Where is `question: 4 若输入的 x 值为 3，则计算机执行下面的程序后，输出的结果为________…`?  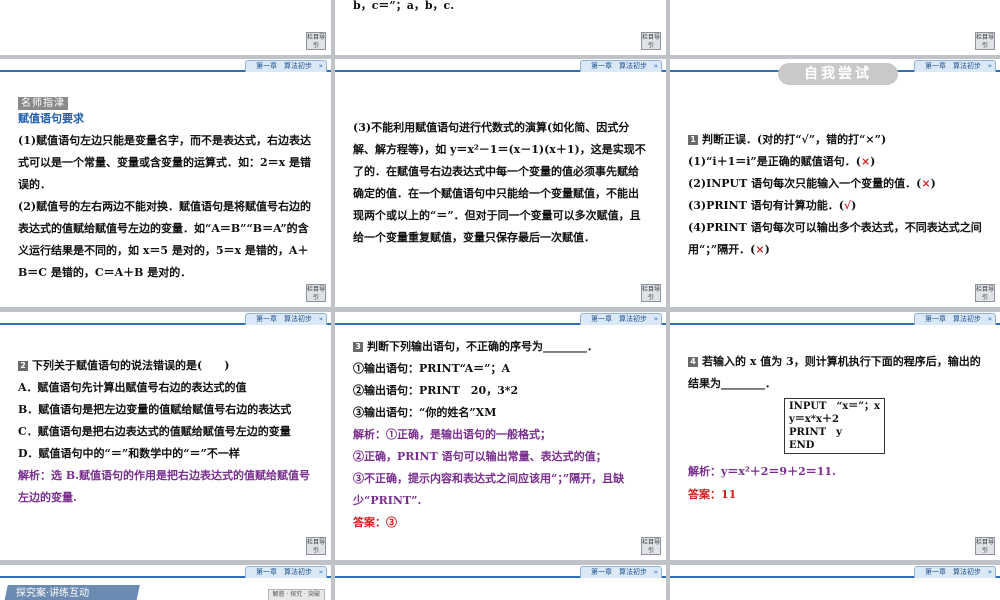
question: 4 若输入的 x 值为 3，则计算机执行下面的程序后，输出的结果为________… is located at coordinates (834, 372).